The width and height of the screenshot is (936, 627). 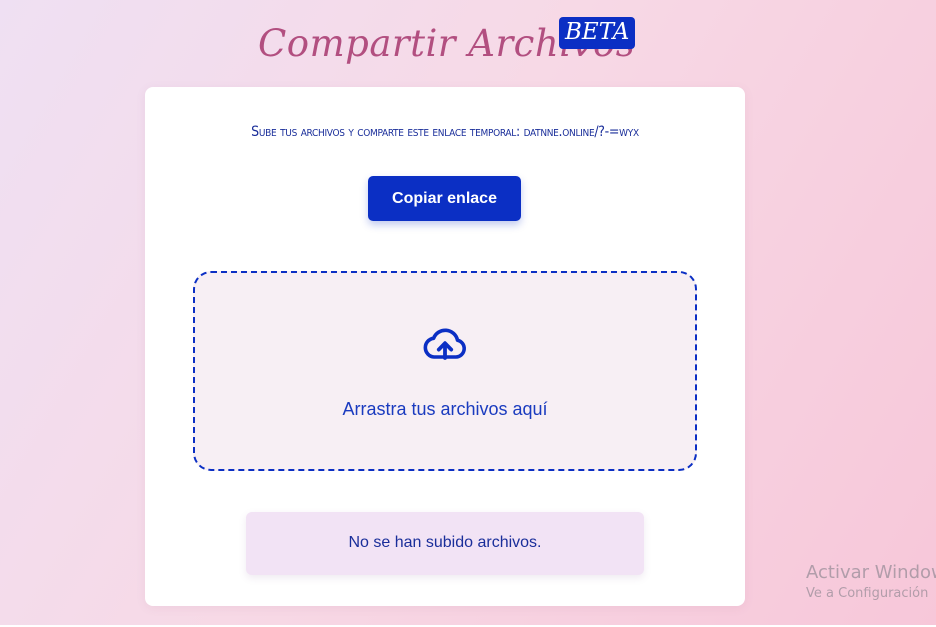 I want to click on watermark-title: Activar Windows, so click(x=871, y=572).